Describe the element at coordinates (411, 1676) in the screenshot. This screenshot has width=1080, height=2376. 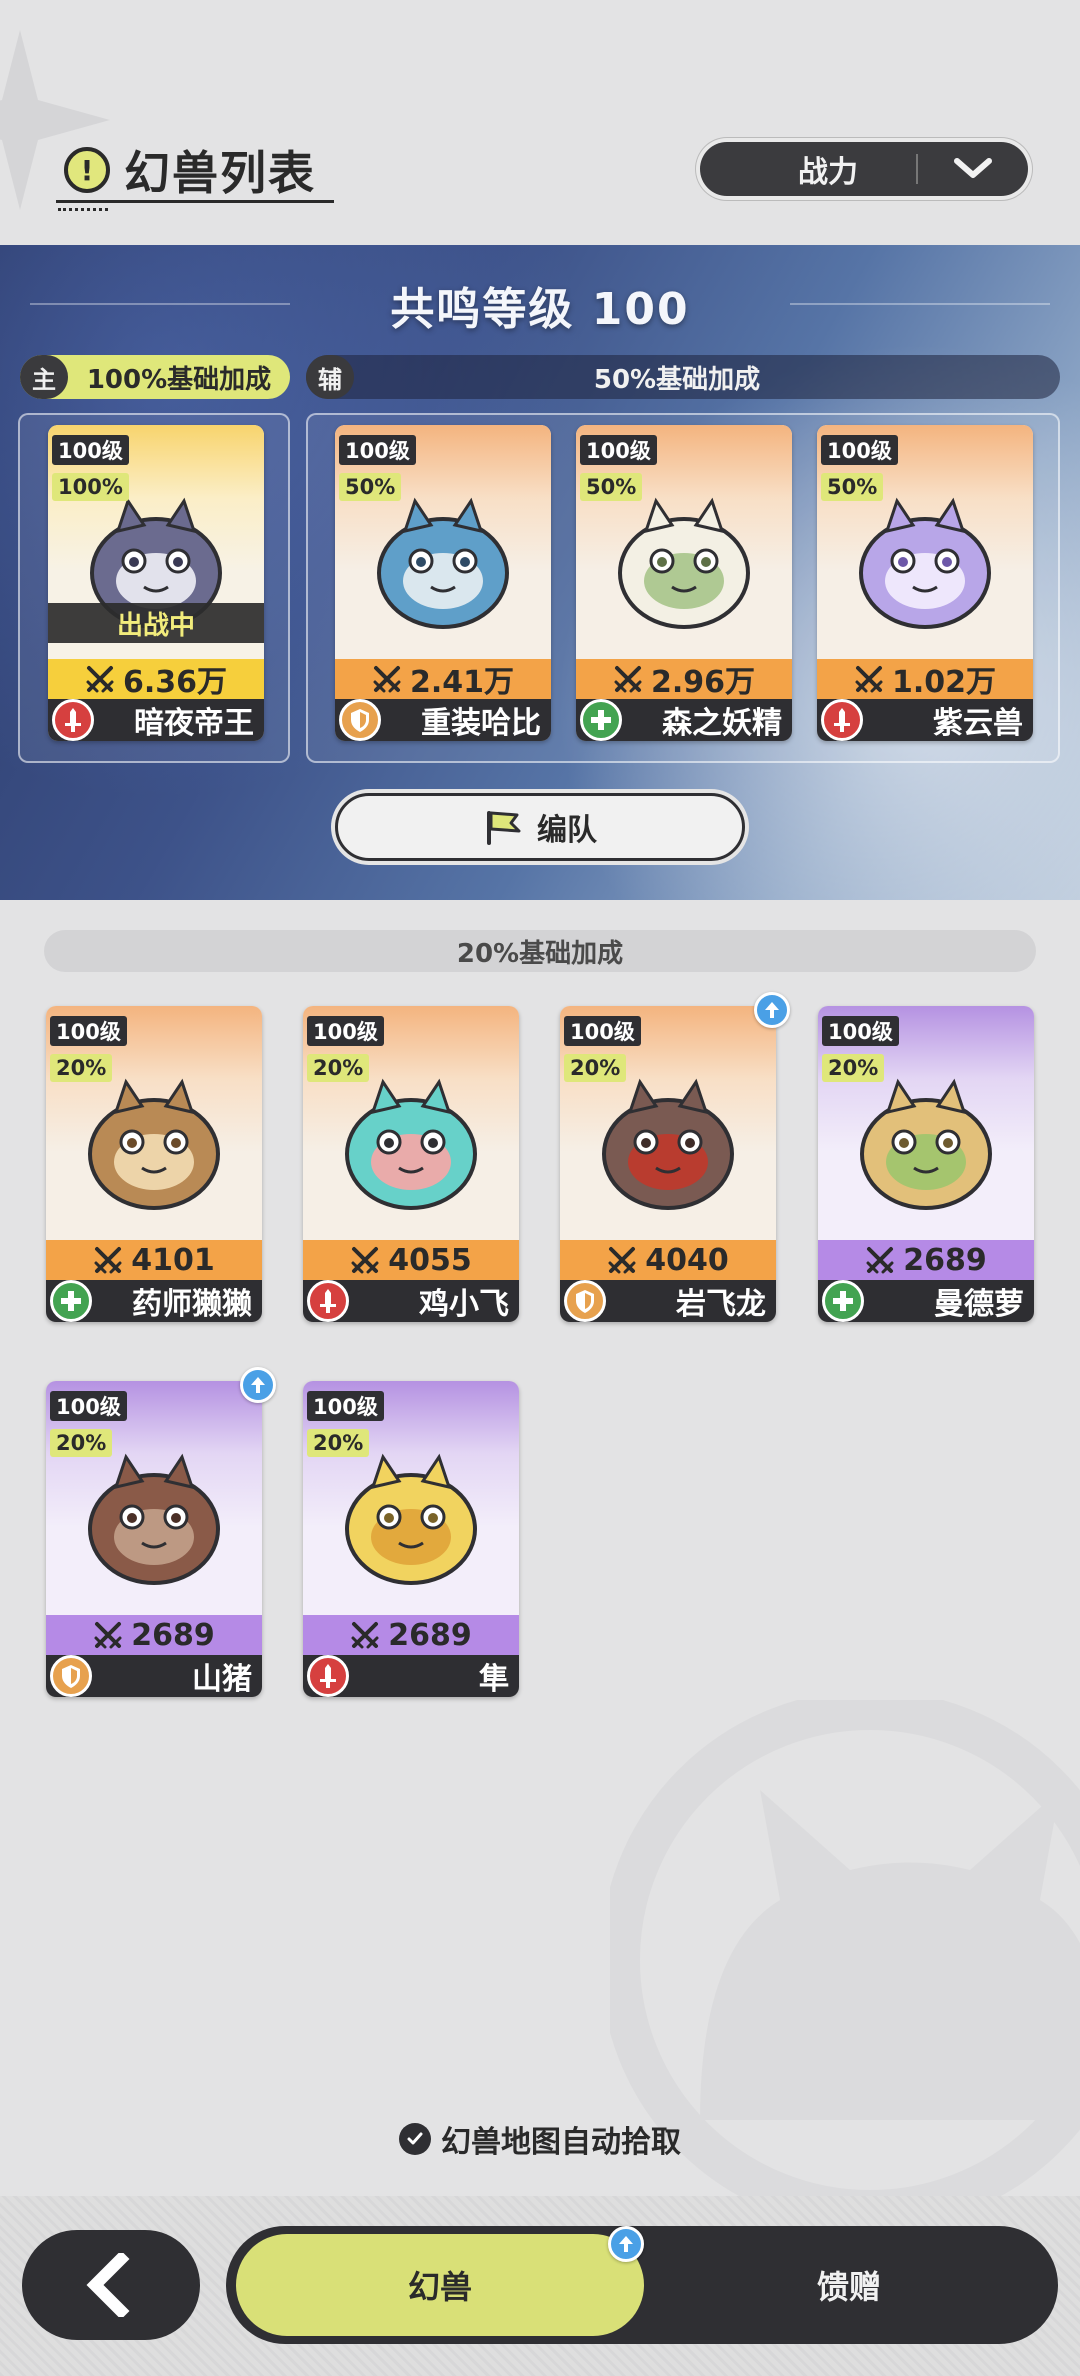
I see `name-row: 隼` at that location.